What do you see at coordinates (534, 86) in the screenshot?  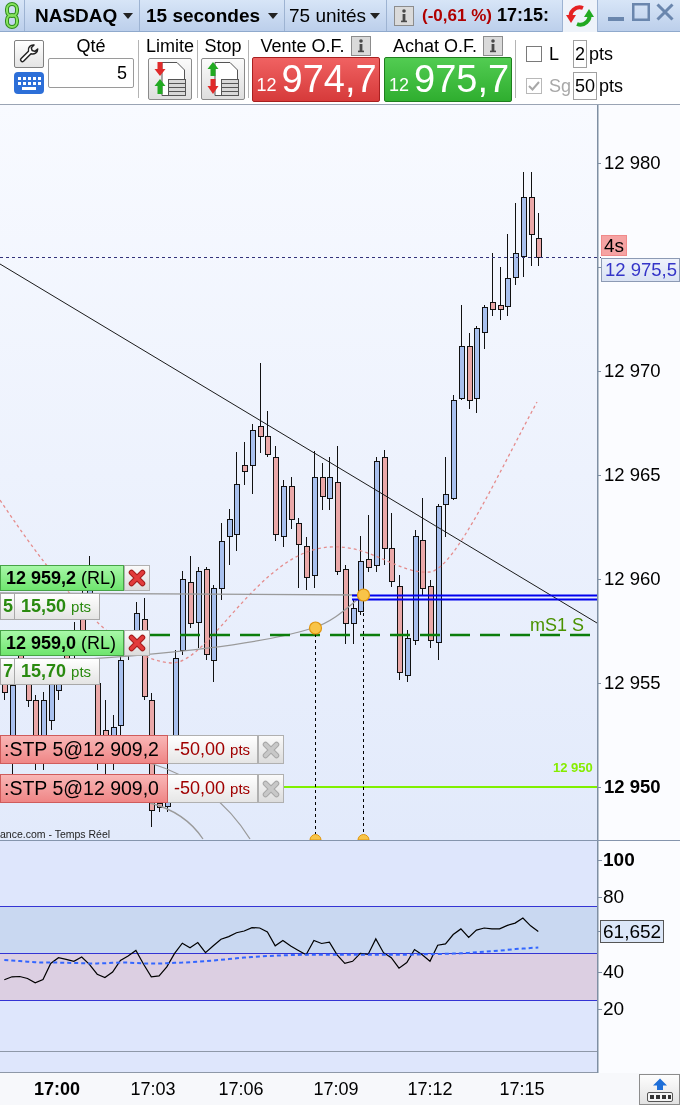 I see `tick-icon` at bounding box center [534, 86].